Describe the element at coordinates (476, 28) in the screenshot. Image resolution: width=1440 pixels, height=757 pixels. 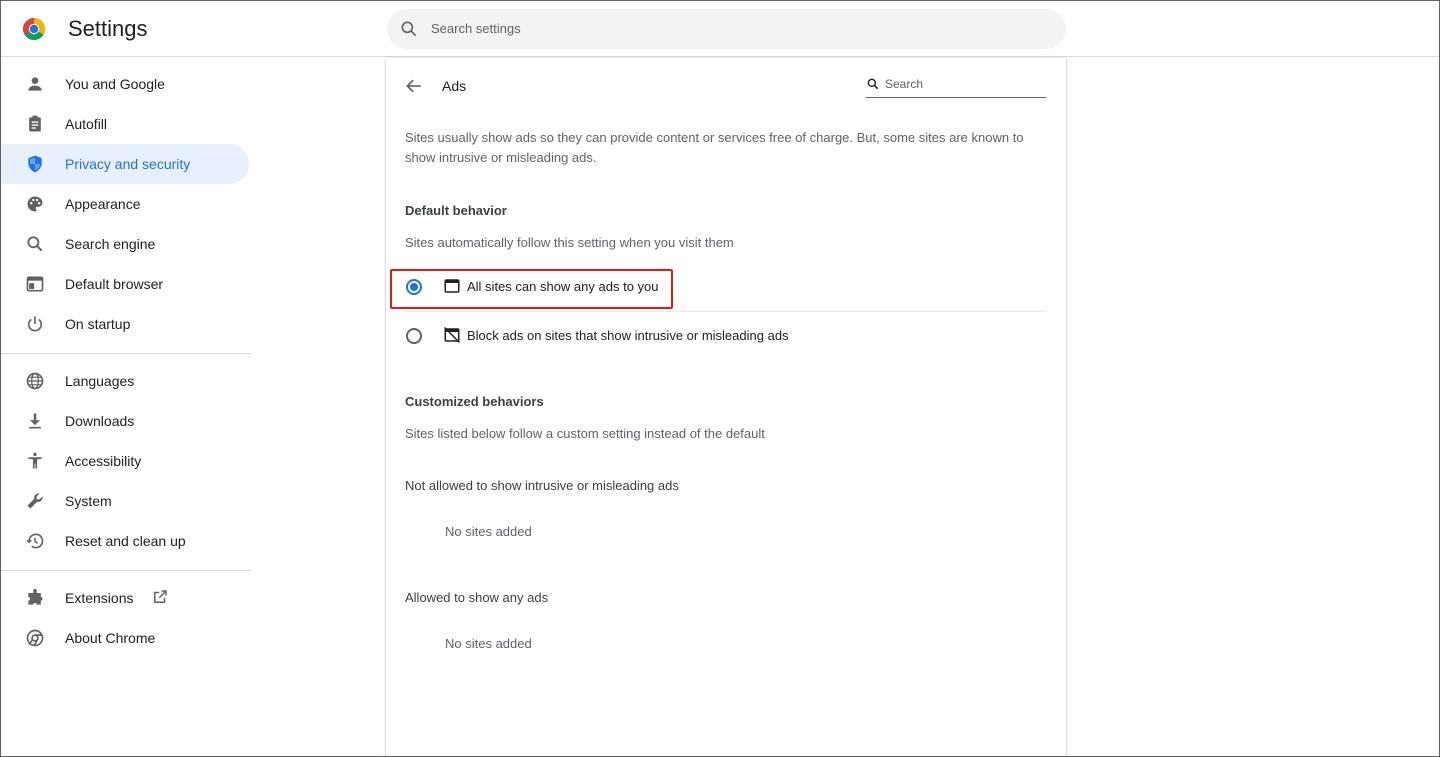
I see `search-placeholder: Search settings` at that location.